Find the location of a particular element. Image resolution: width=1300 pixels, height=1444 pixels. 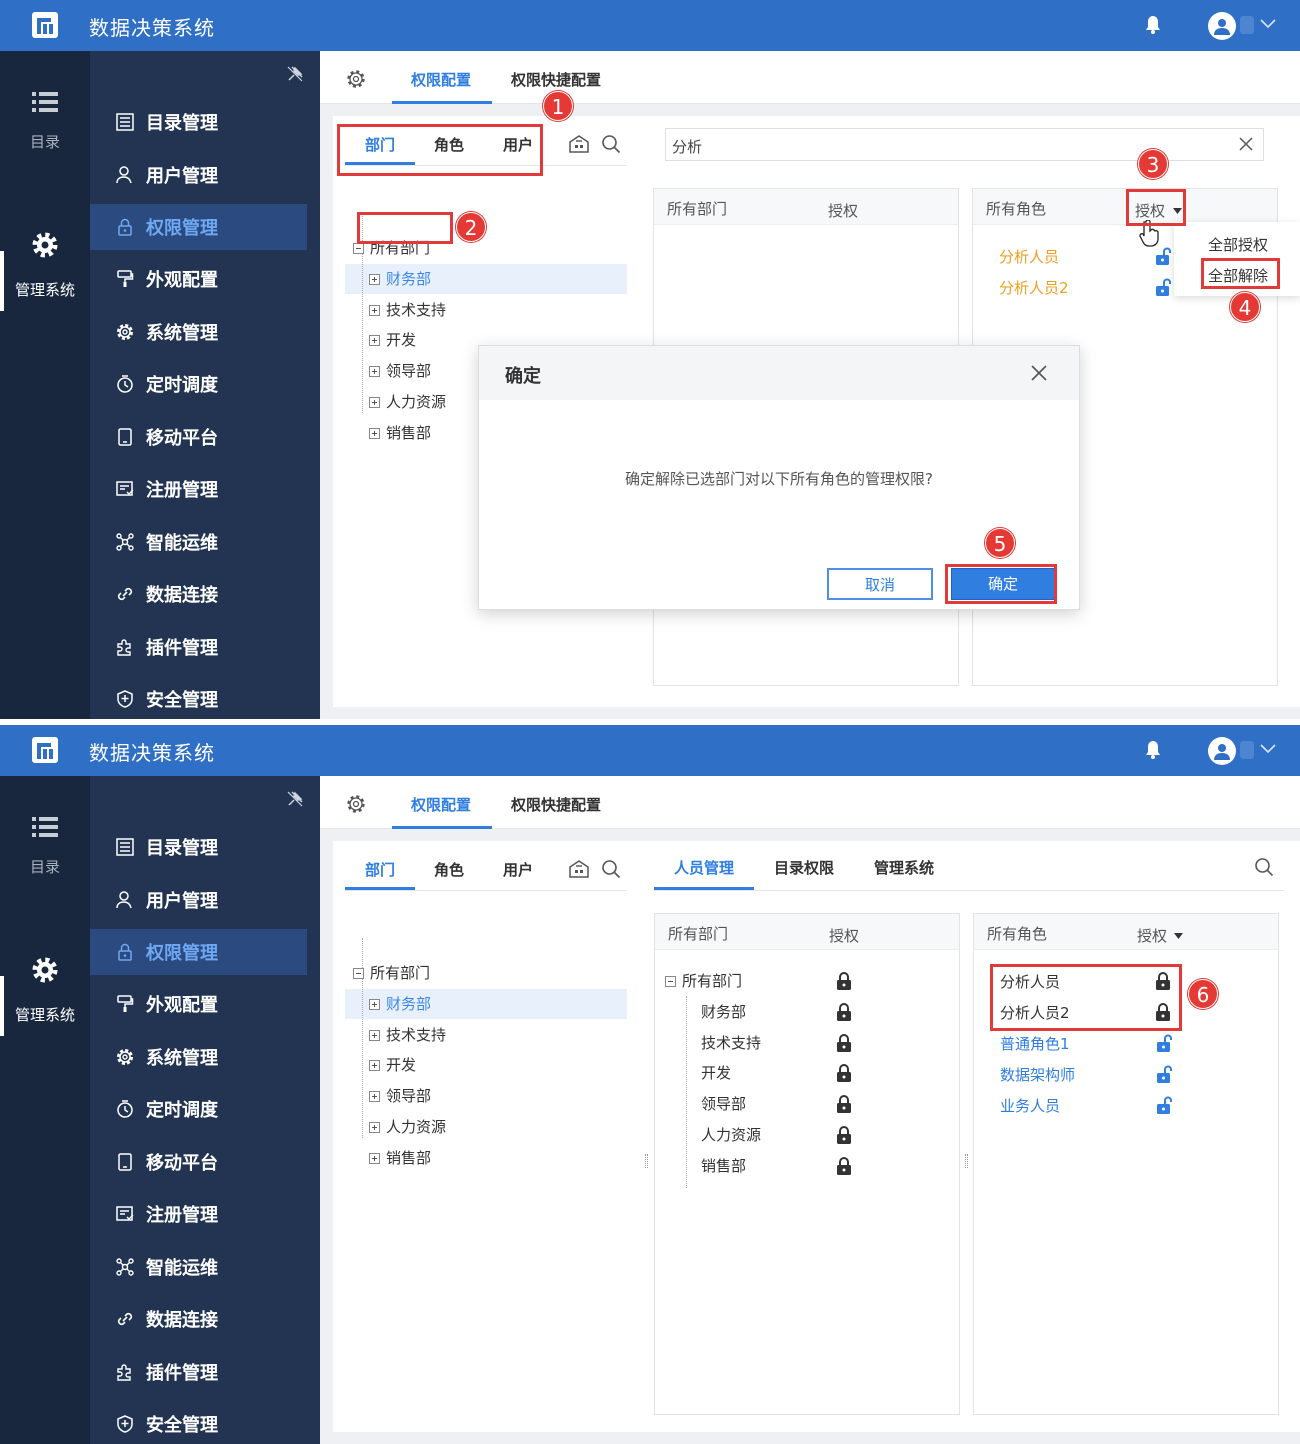

cancel-button: 取消 is located at coordinates (880, 584).